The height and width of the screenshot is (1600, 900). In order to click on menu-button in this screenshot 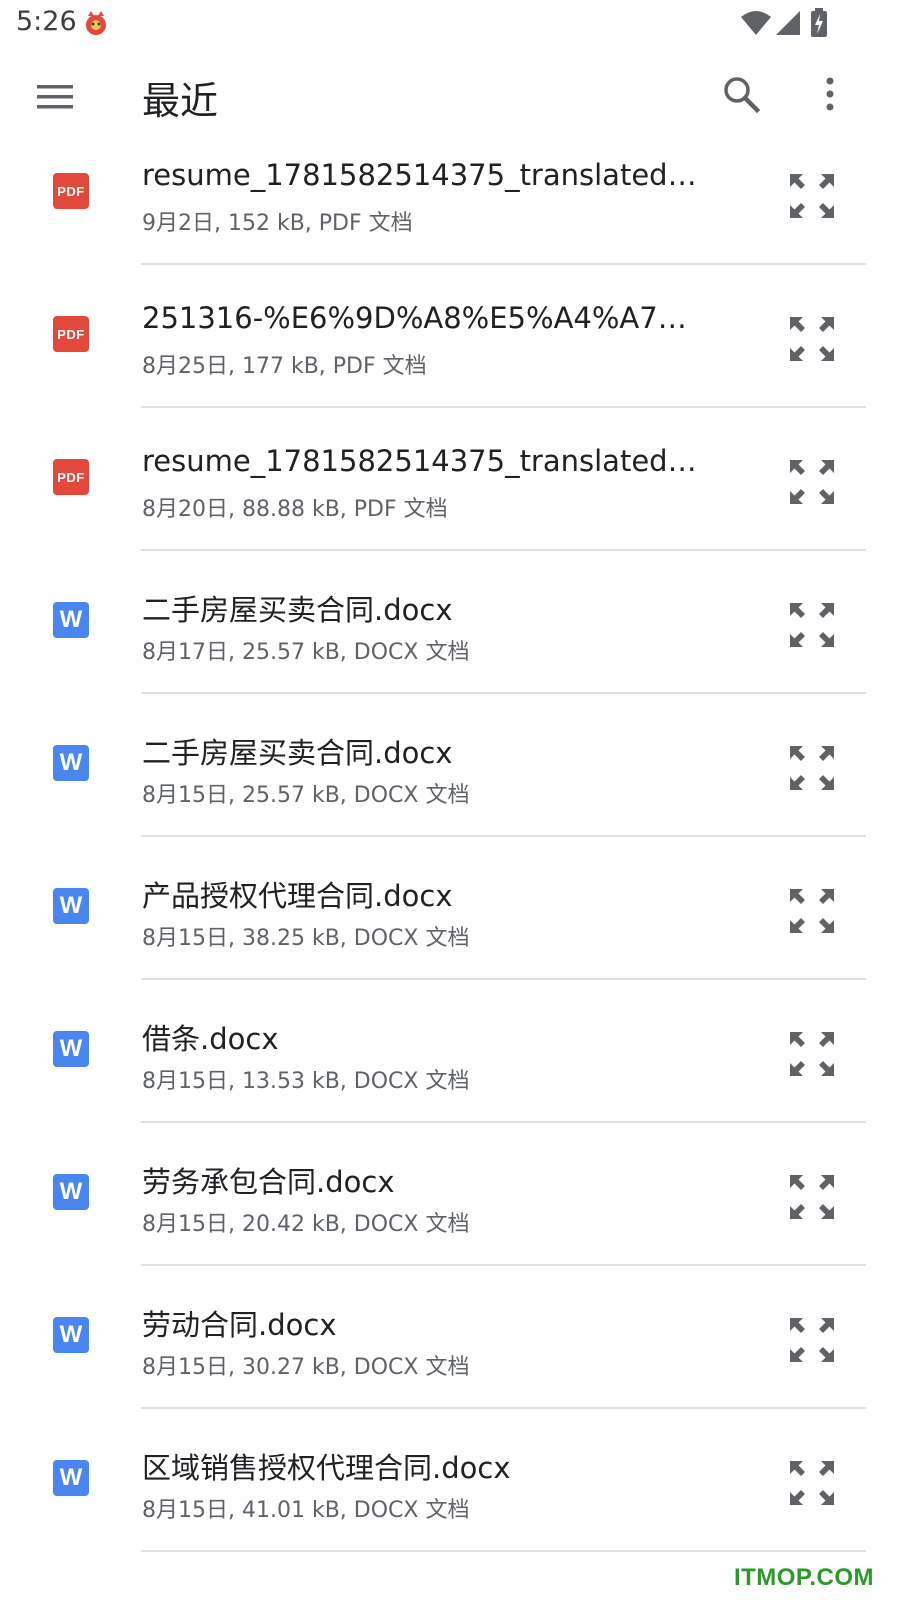, I will do `click(55, 97)`.